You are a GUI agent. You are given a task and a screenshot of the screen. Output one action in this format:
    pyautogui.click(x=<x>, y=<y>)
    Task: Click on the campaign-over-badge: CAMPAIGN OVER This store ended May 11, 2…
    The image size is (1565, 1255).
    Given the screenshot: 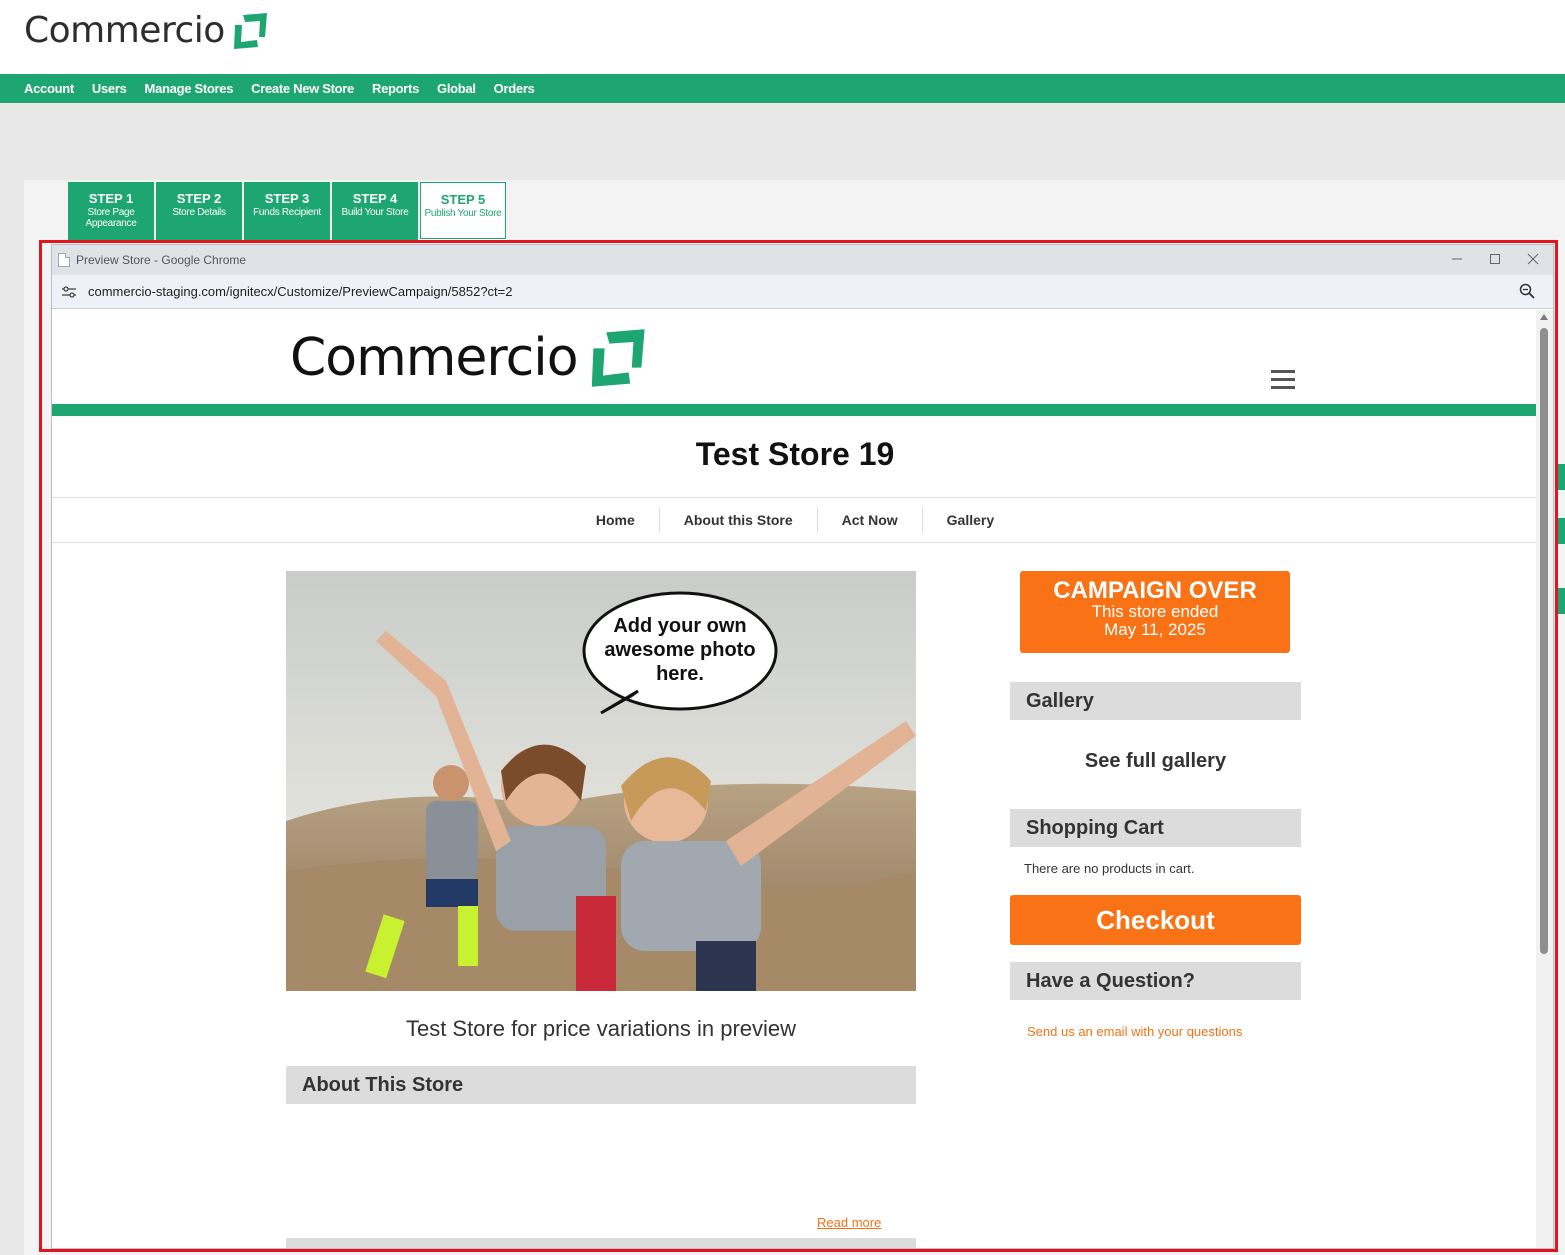 What is the action you would take?
    pyautogui.click(x=1155, y=612)
    